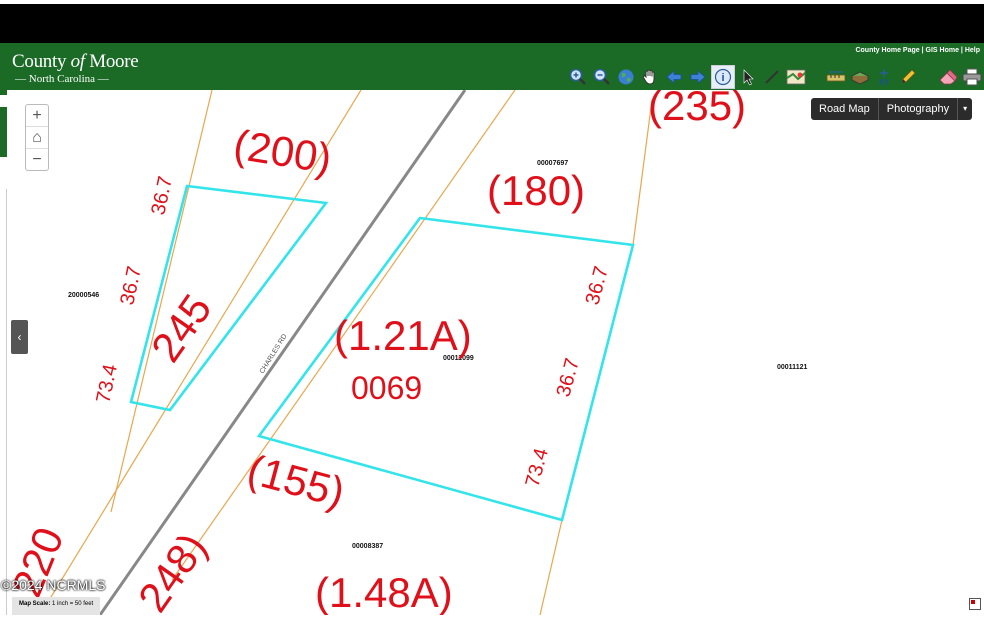  I want to click on dimension-label: (1.48A), so click(384, 592).